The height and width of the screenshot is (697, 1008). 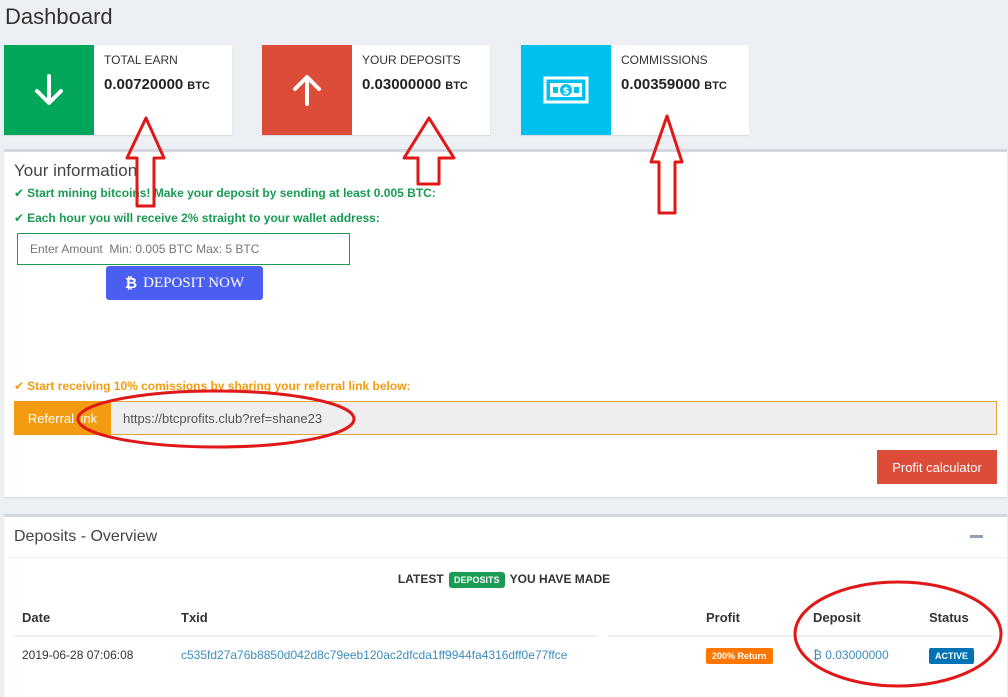 What do you see at coordinates (505, 557) in the screenshot?
I see `divider` at bounding box center [505, 557].